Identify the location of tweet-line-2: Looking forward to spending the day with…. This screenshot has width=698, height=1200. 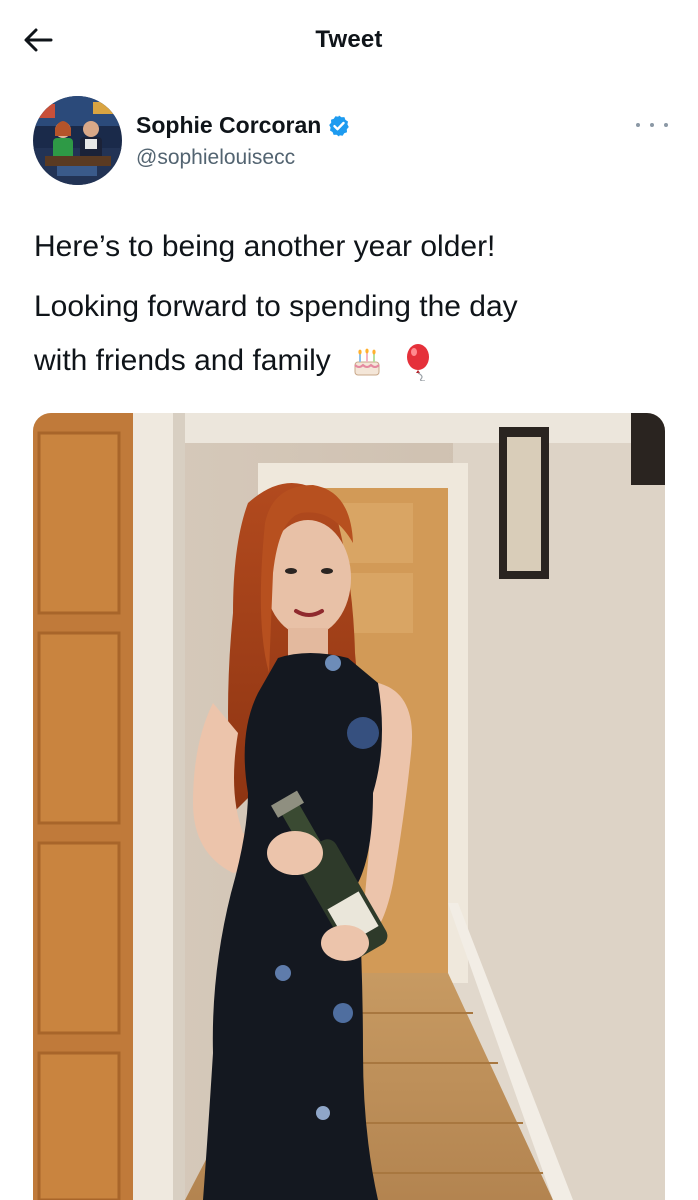
(349, 334).